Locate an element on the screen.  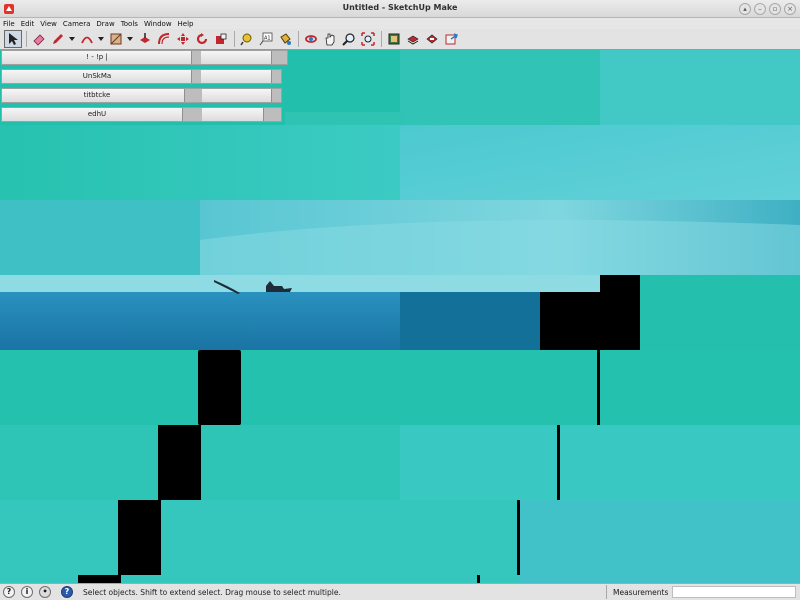
scale-icon is located at coordinates (221, 38).